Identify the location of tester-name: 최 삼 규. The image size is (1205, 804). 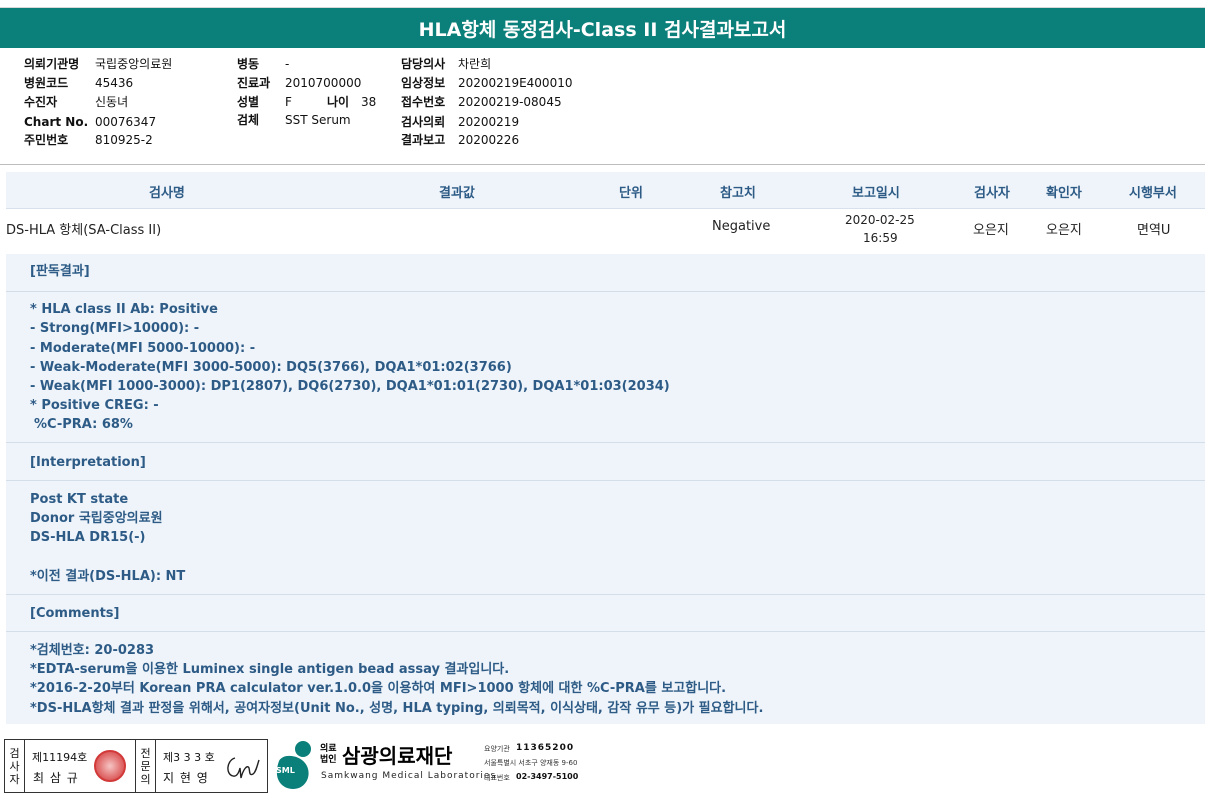
(56, 778).